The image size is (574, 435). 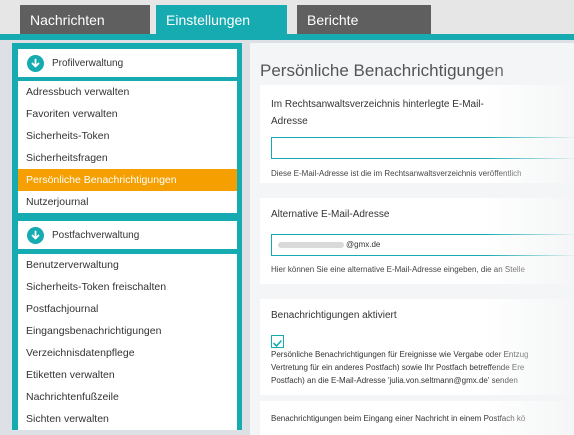 What do you see at coordinates (127, 419) in the screenshot?
I see `sidebar-item-sichten: Sichten verwalten` at bounding box center [127, 419].